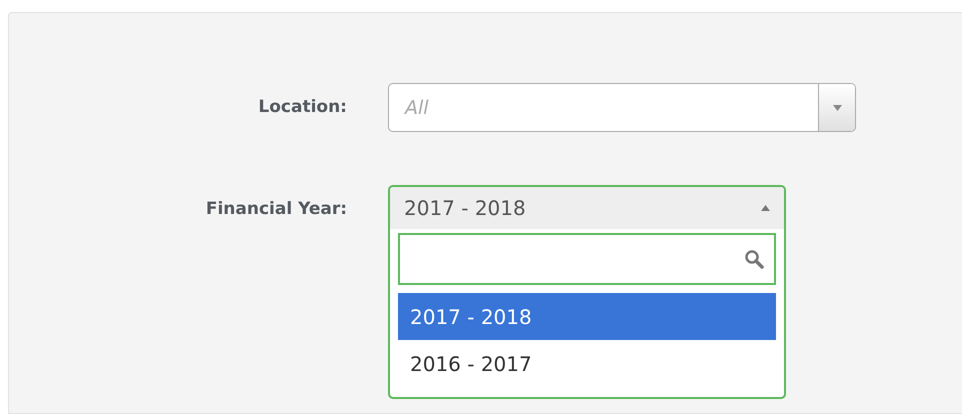 This screenshot has width=962, height=414. I want to click on caret-up-icon, so click(765, 208).